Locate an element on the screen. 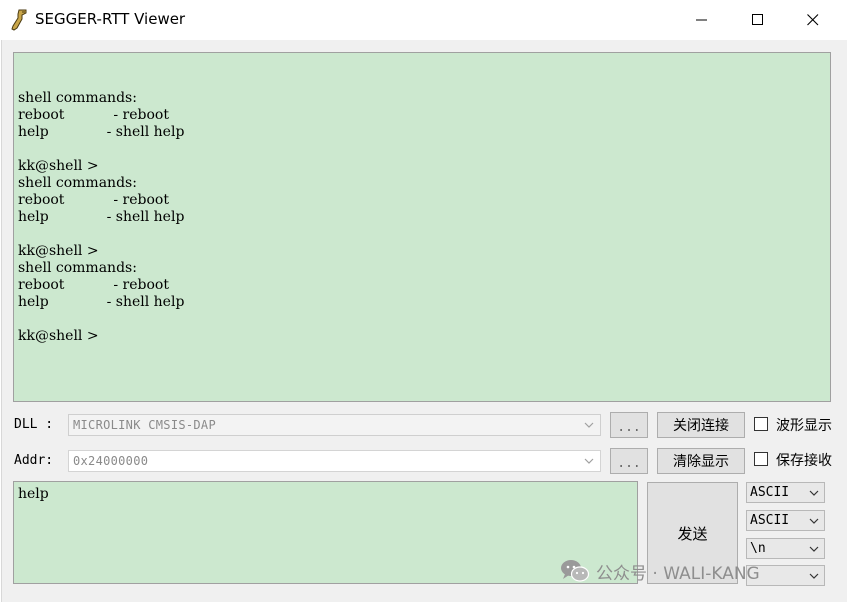 The height and width of the screenshot is (604, 847). minimize-button is located at coordinates (702, 20).